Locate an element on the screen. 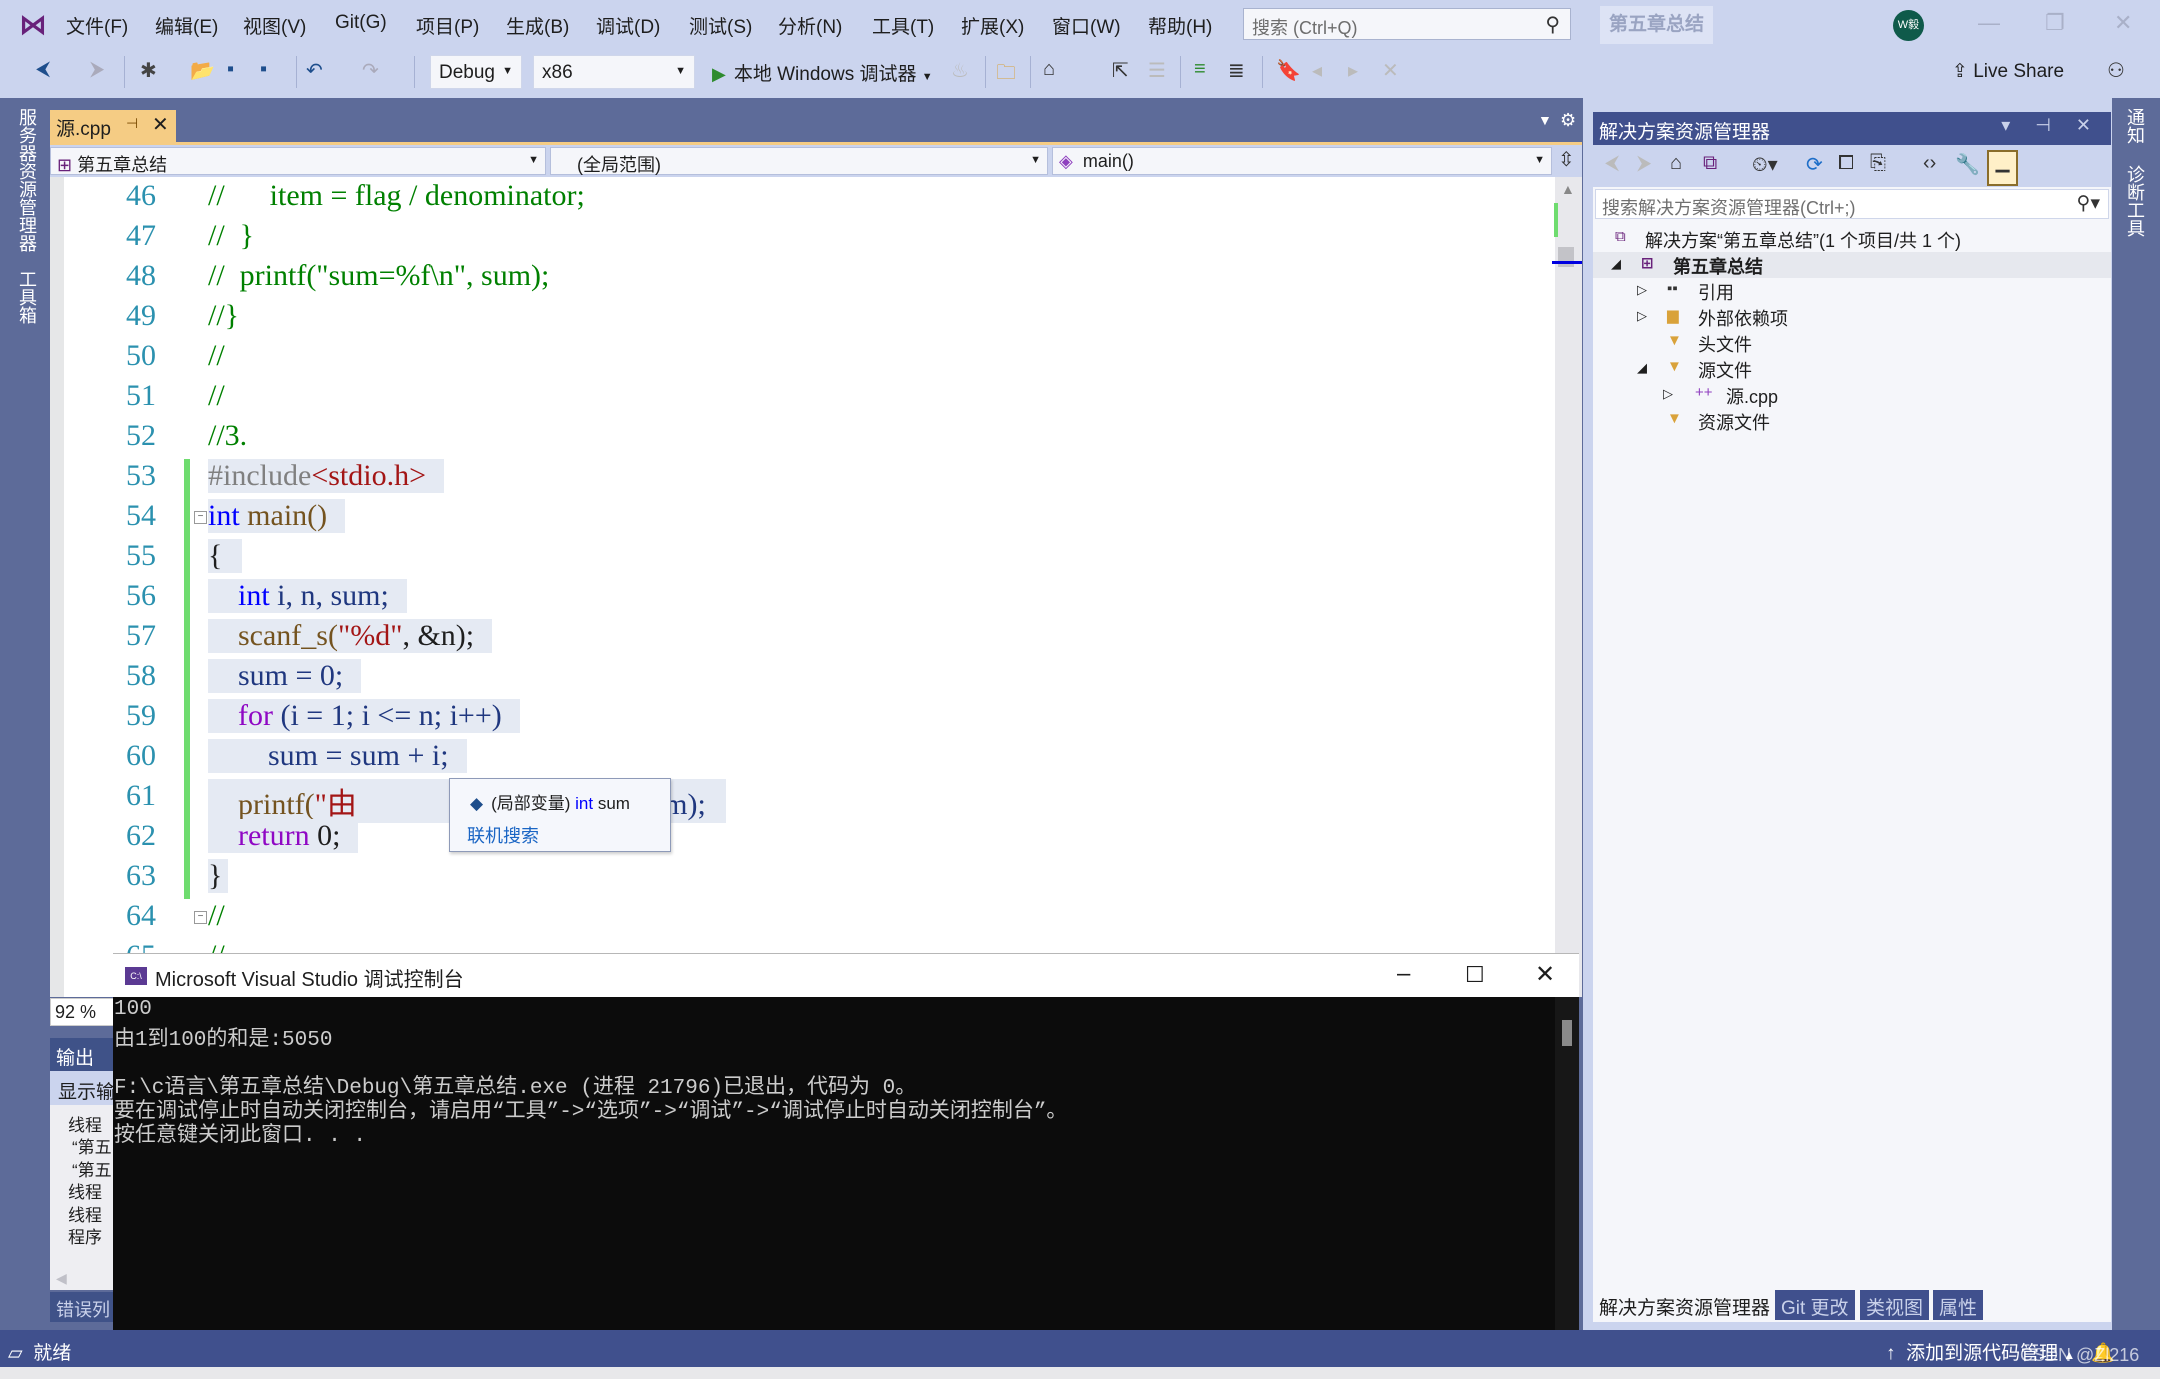 The image size is (2160, 1379). scroll-up-icon: ▲ is located at coordinates (1568, 189).